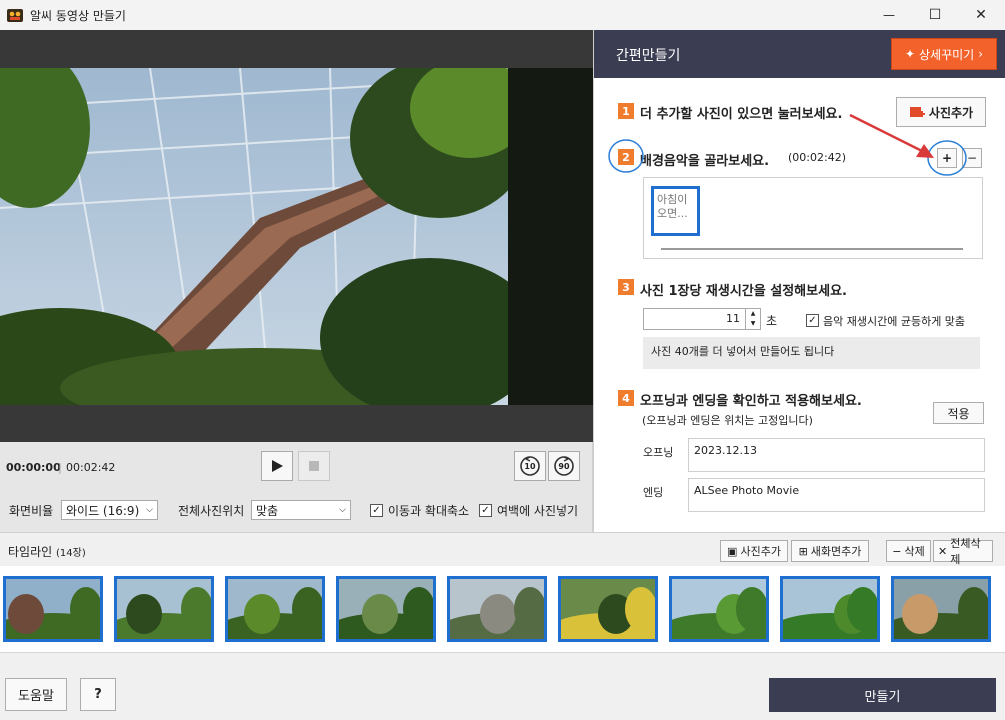  Describe the element at coordinates (887, 133) in the screenshot. I see `annotation-arrow-line` at that location.